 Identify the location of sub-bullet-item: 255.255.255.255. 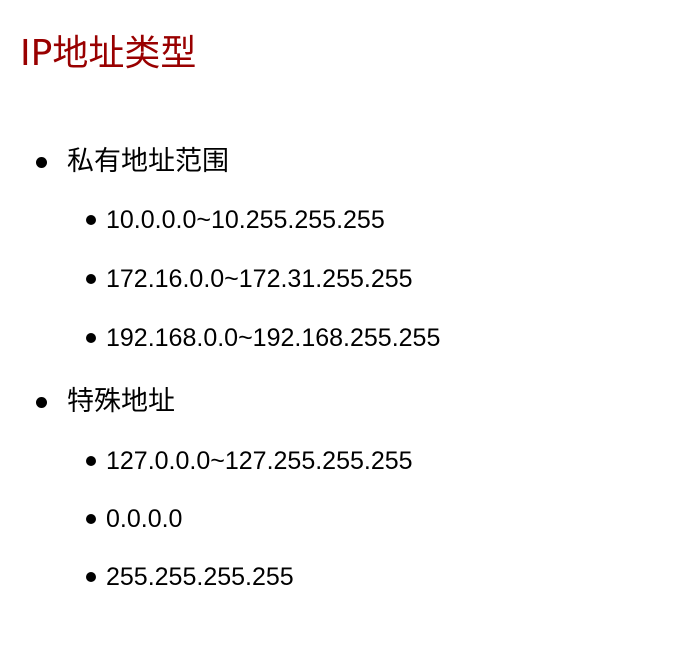
(190, 577).